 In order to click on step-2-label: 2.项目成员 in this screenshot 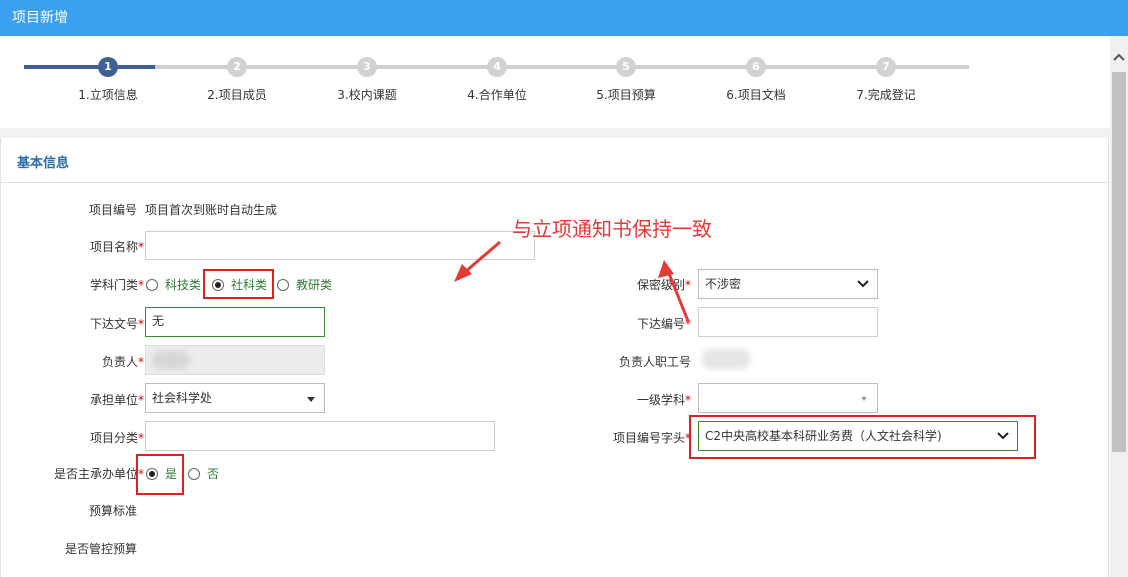, I will do `click(237, 94)`.